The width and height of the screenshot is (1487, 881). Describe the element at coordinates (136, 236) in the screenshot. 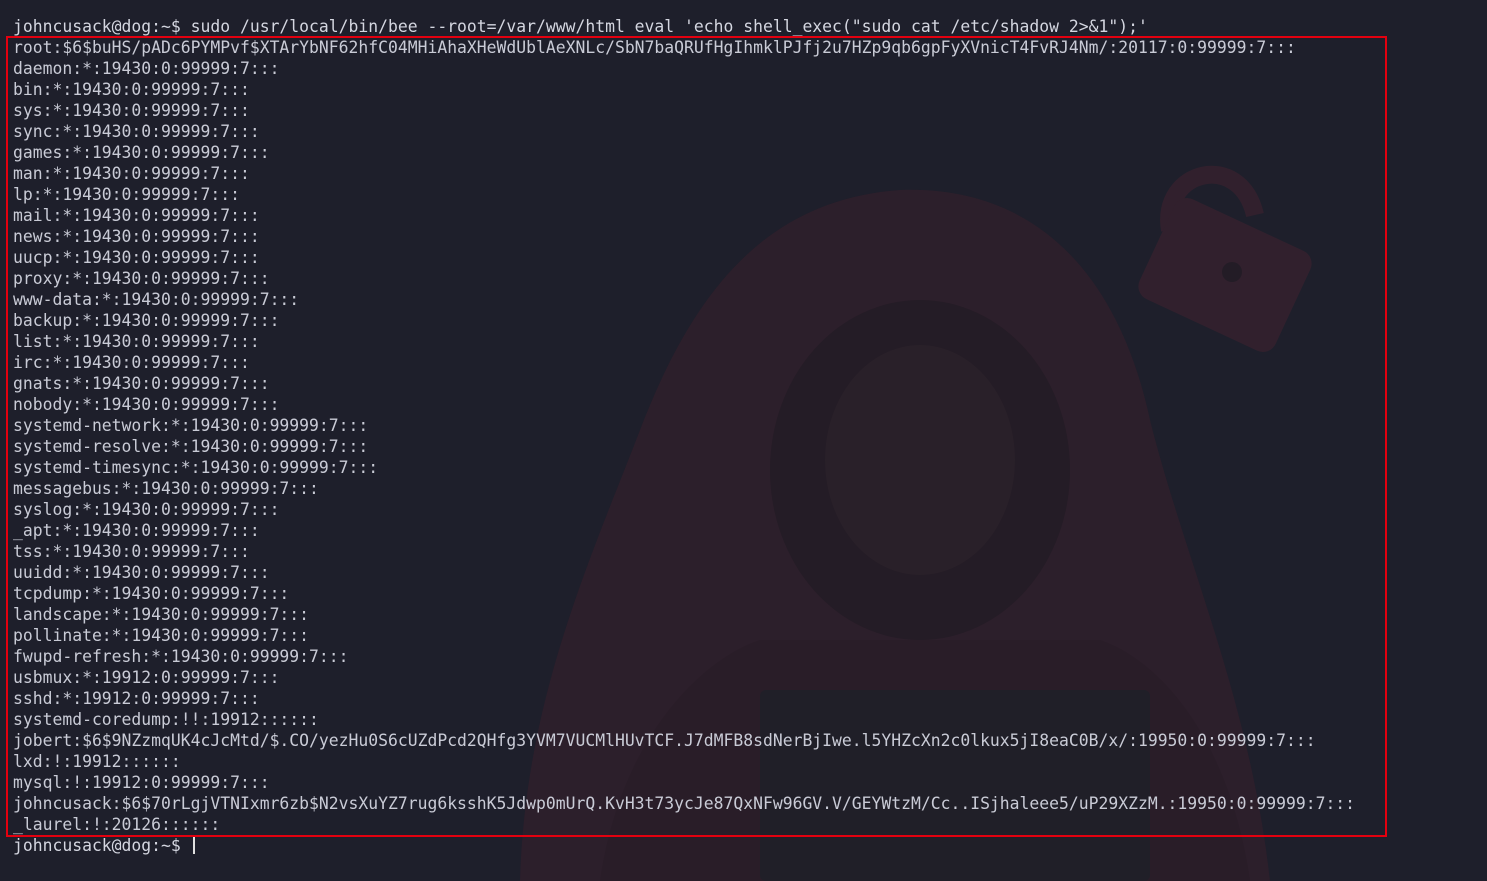

I see `shadow-entry-line: news:*:19430:0:99999:7:::` at that location.